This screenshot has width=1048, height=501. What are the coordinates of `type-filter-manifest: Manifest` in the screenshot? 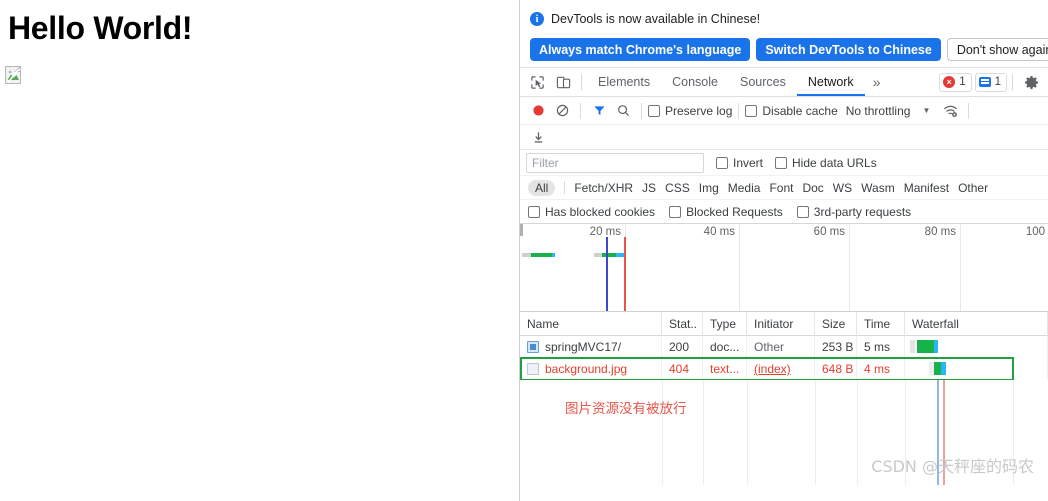 It's located at (926, 188).